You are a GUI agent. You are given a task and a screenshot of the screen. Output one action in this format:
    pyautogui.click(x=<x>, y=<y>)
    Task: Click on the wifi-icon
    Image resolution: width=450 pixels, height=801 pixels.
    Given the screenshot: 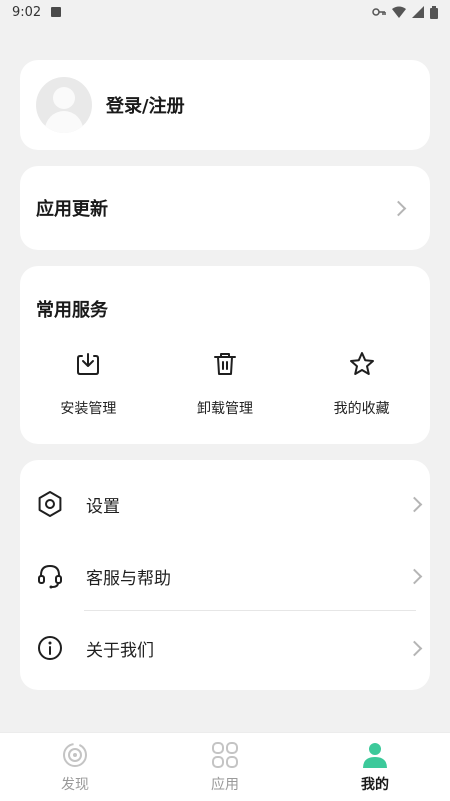 What is the action you would take?
    pyautogui.click(x=399, y=12)
    